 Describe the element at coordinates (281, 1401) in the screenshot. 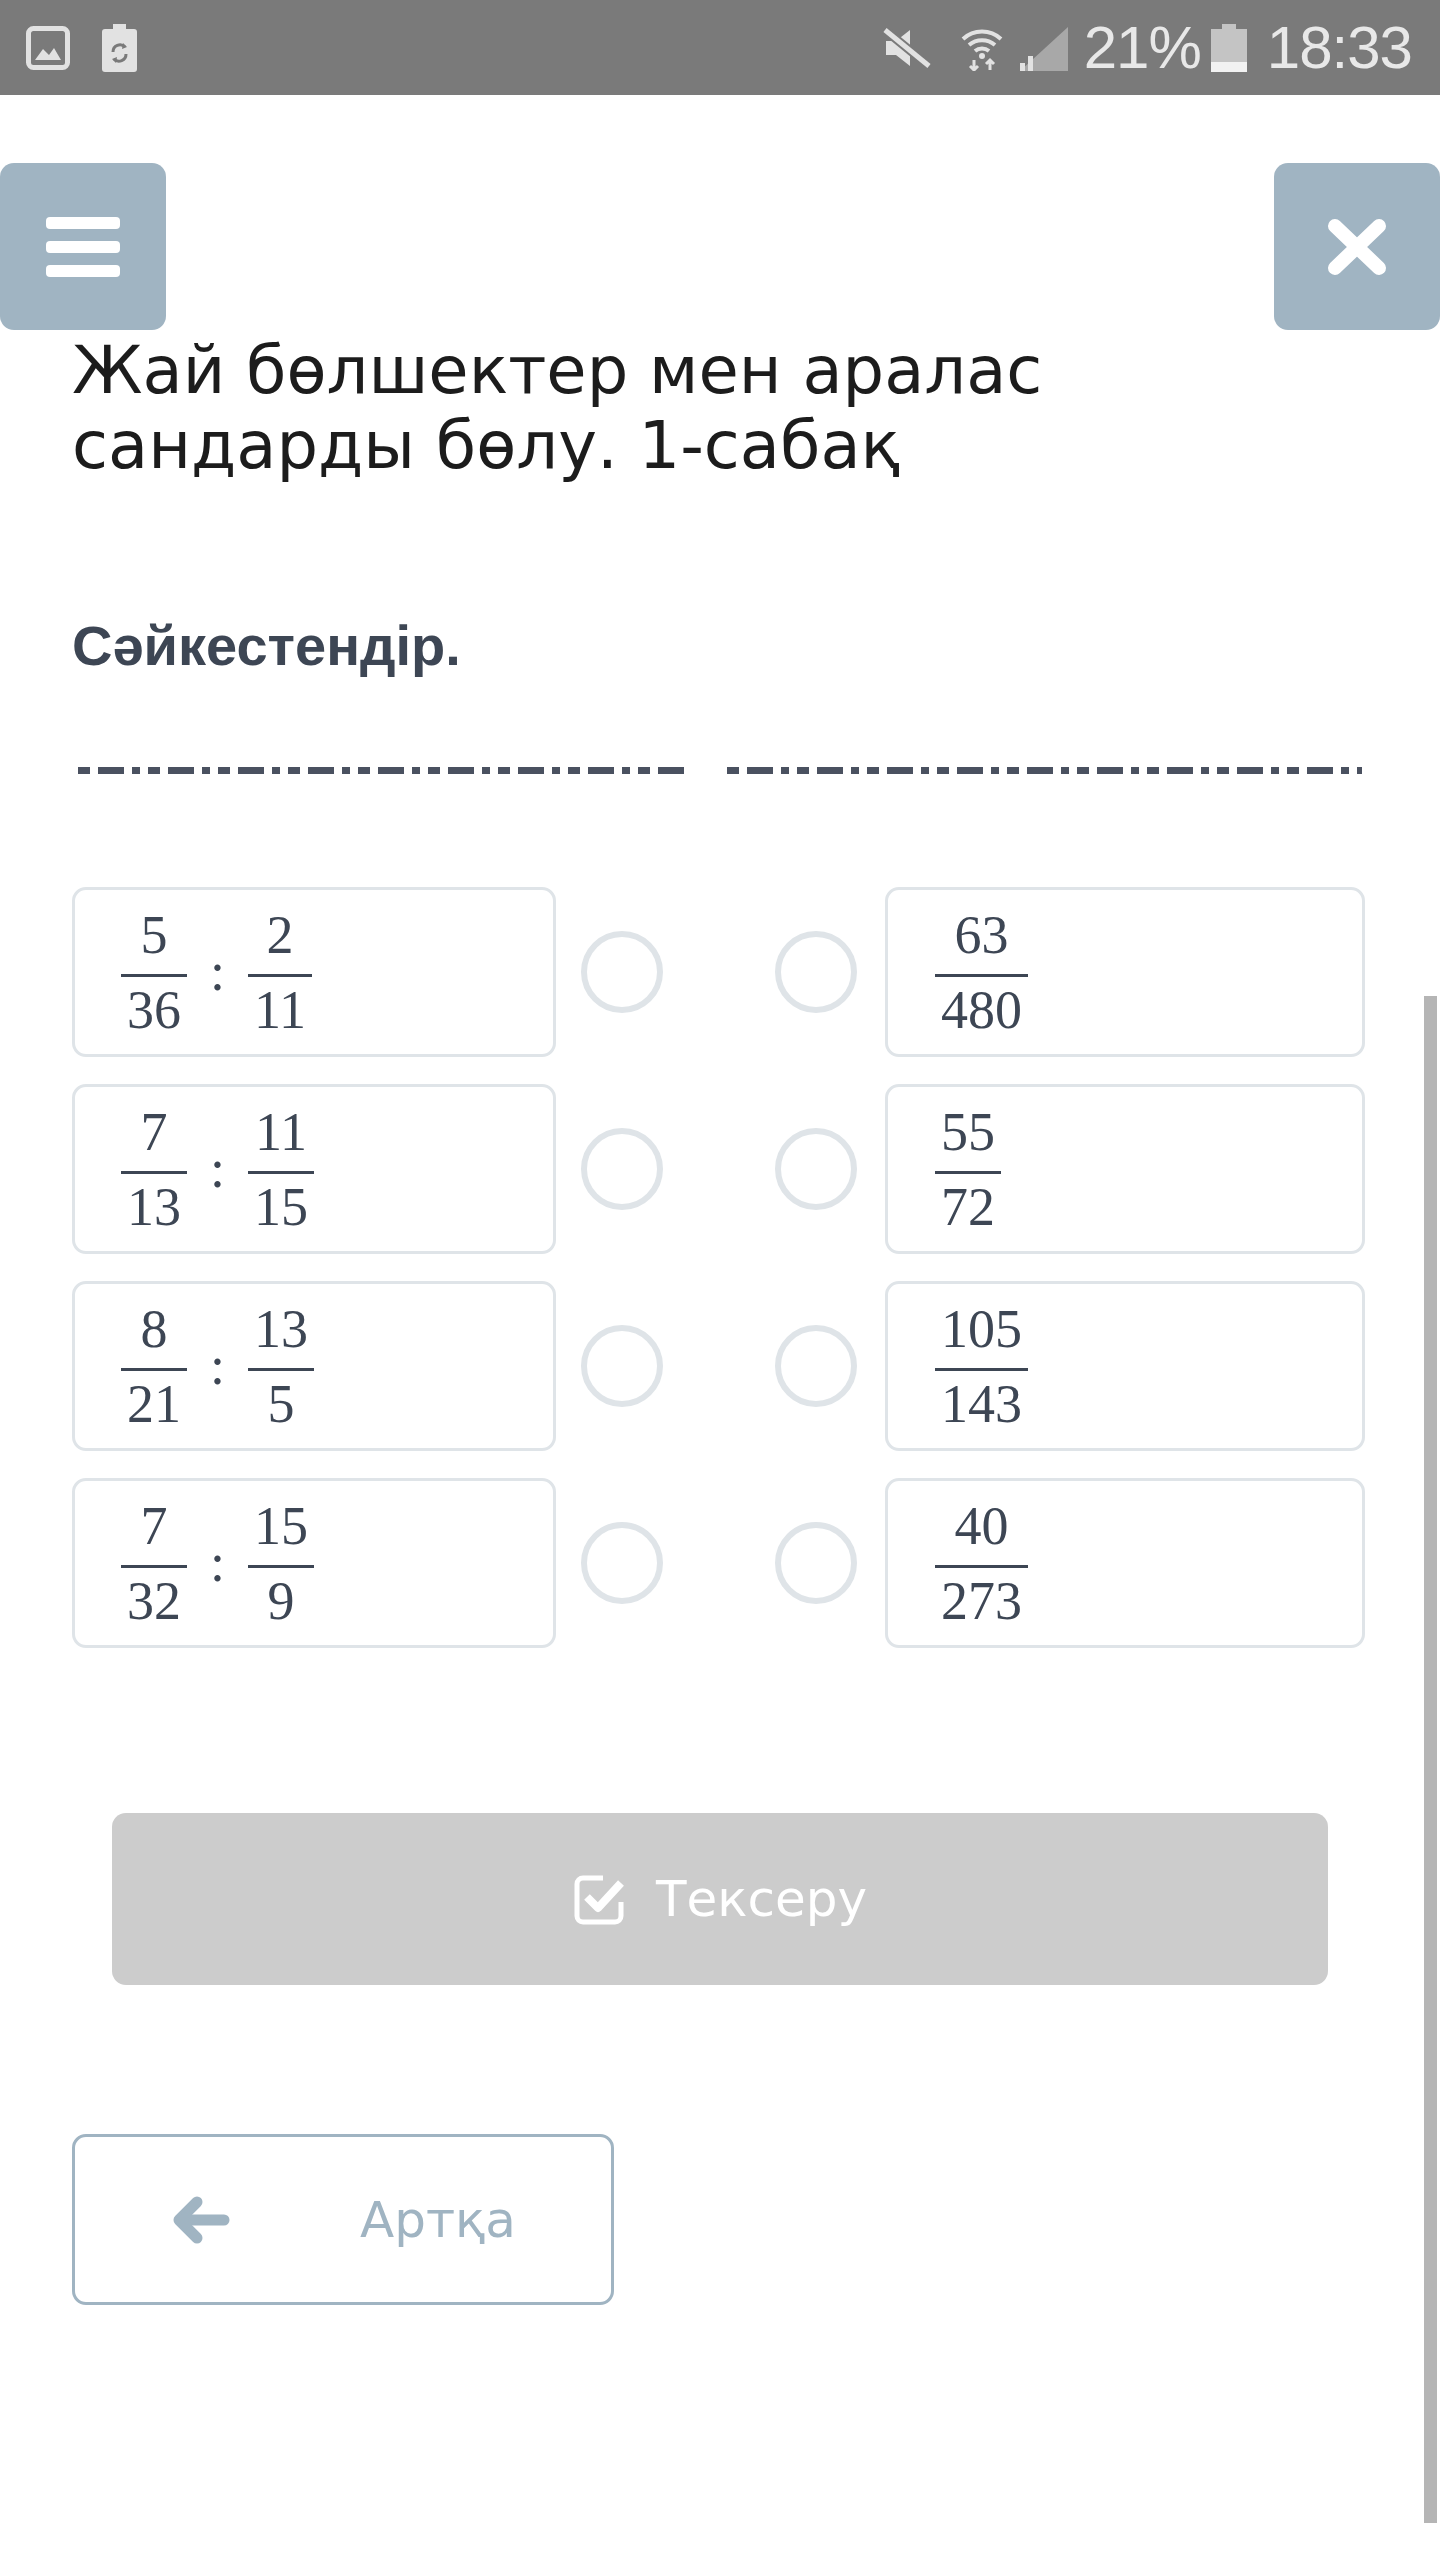

I see `denominator: 5` at that location.